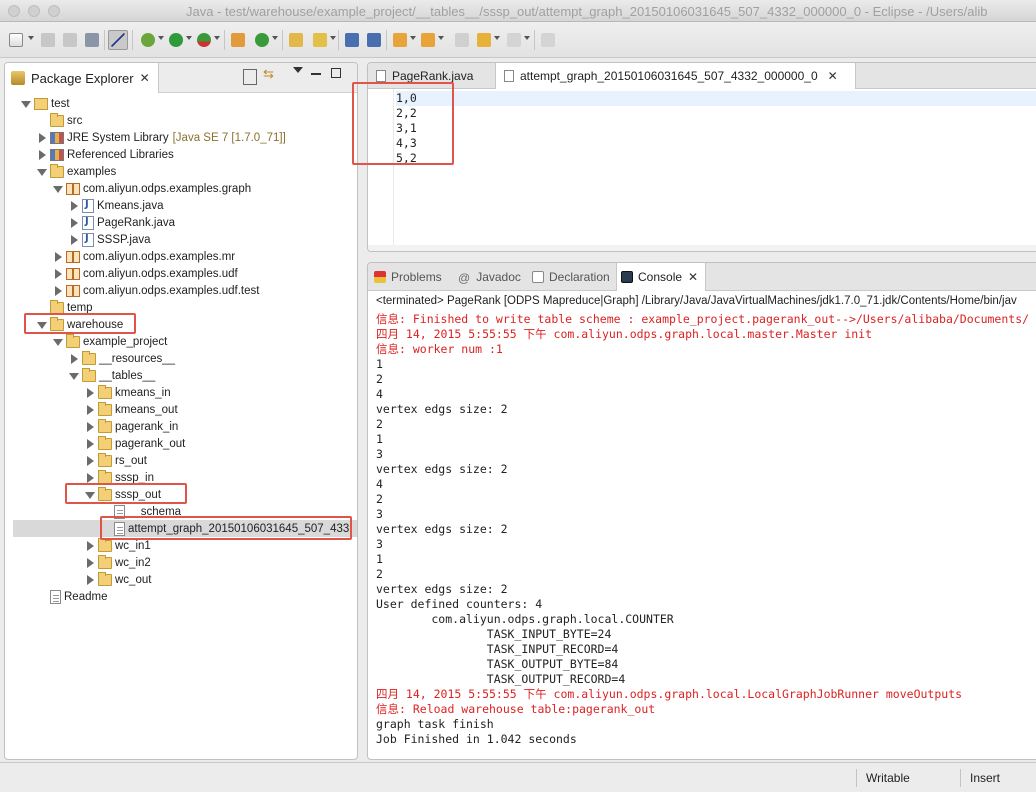  What do you see at coordinates (374, 40) in the screenshot?
I see `show-whitespace-icon` at bounding box center [374, 40].